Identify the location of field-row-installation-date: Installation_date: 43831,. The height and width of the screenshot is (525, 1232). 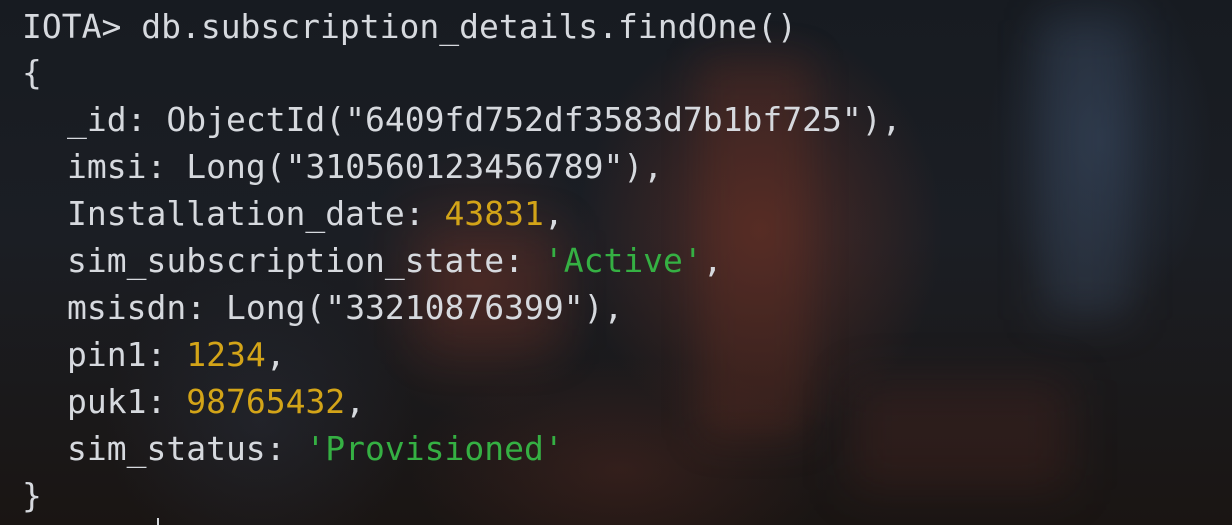
(315, 213).